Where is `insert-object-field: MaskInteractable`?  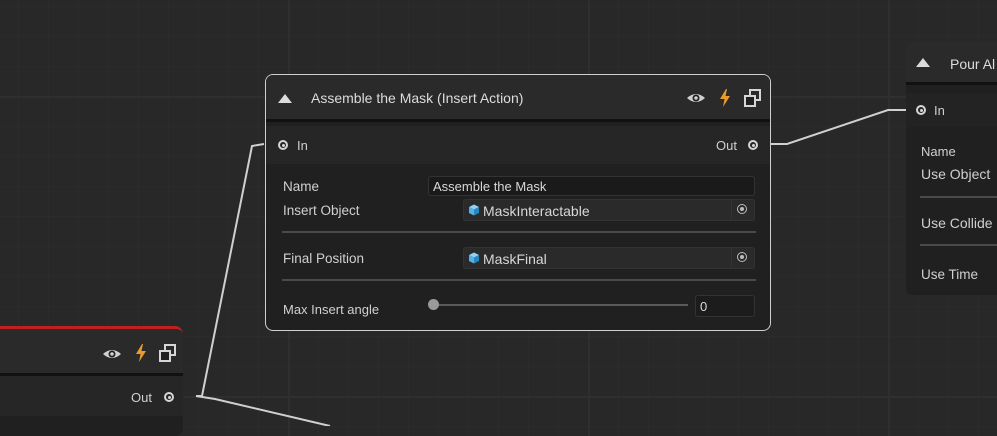
insert-object-field: MaskInteractable is located at coordinates (609, 210).